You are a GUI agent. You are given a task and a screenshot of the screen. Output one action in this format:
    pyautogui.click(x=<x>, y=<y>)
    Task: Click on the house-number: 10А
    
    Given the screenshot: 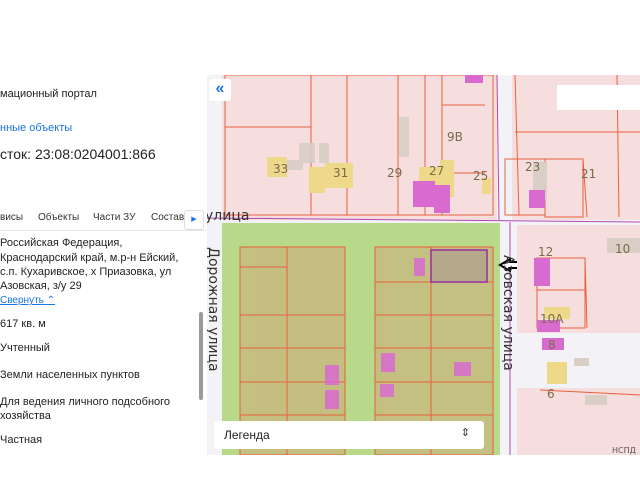 What is the action you would take?
    pyautogui.click(x=552, y=319)
    